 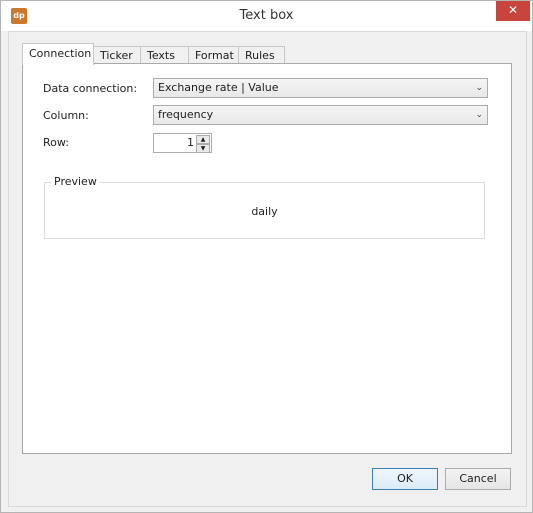 I want to click on cancel-button: Cancel, so click(x=478, y=479).